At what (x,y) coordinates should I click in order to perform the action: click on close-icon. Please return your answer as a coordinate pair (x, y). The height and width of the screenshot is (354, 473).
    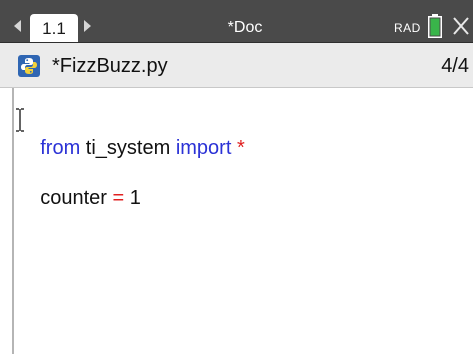
    Looking at the image, I should click on (461, 26).